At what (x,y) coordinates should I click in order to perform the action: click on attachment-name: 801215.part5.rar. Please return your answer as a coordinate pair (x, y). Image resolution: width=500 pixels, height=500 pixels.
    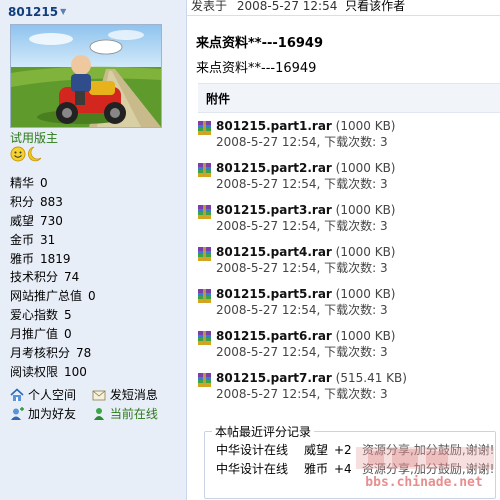
    Looking at the image, I should click on (274, 294).